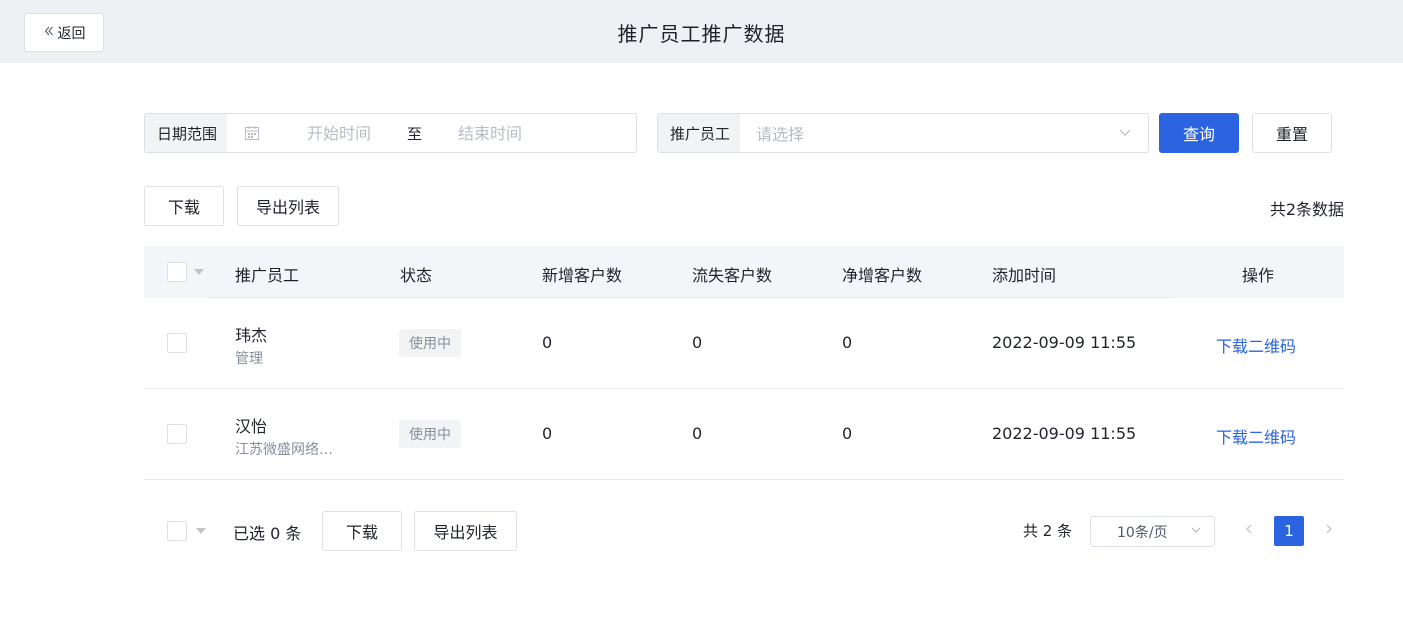 The height and width of the screenshot is (621, 1403). I want to click on employee-department: 管理, so click(249, 359).